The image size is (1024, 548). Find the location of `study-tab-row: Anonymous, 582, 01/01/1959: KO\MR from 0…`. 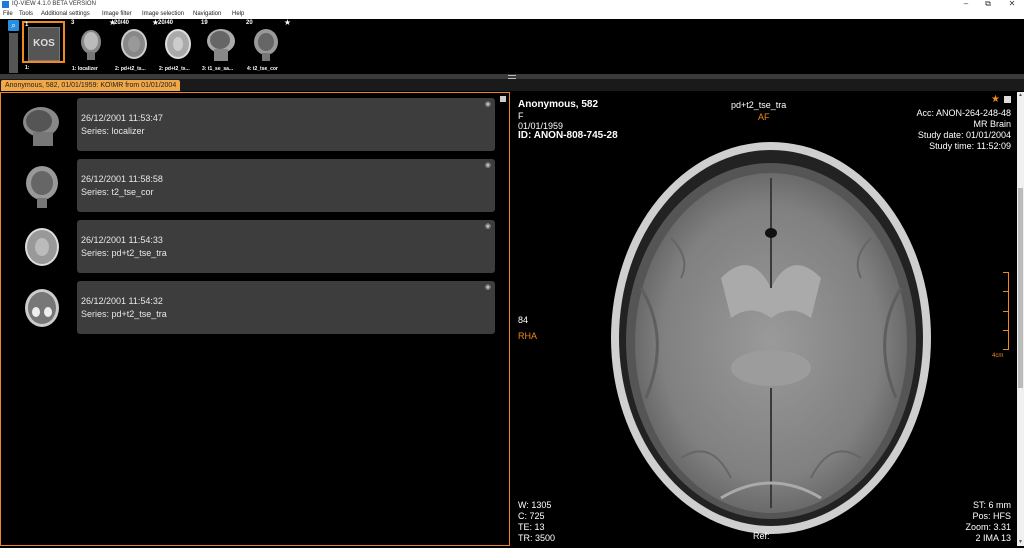

study-tab-row: Anonymous, 582, 01/01/1959: KO\MR from 0… is located at coordinates (512, 85).